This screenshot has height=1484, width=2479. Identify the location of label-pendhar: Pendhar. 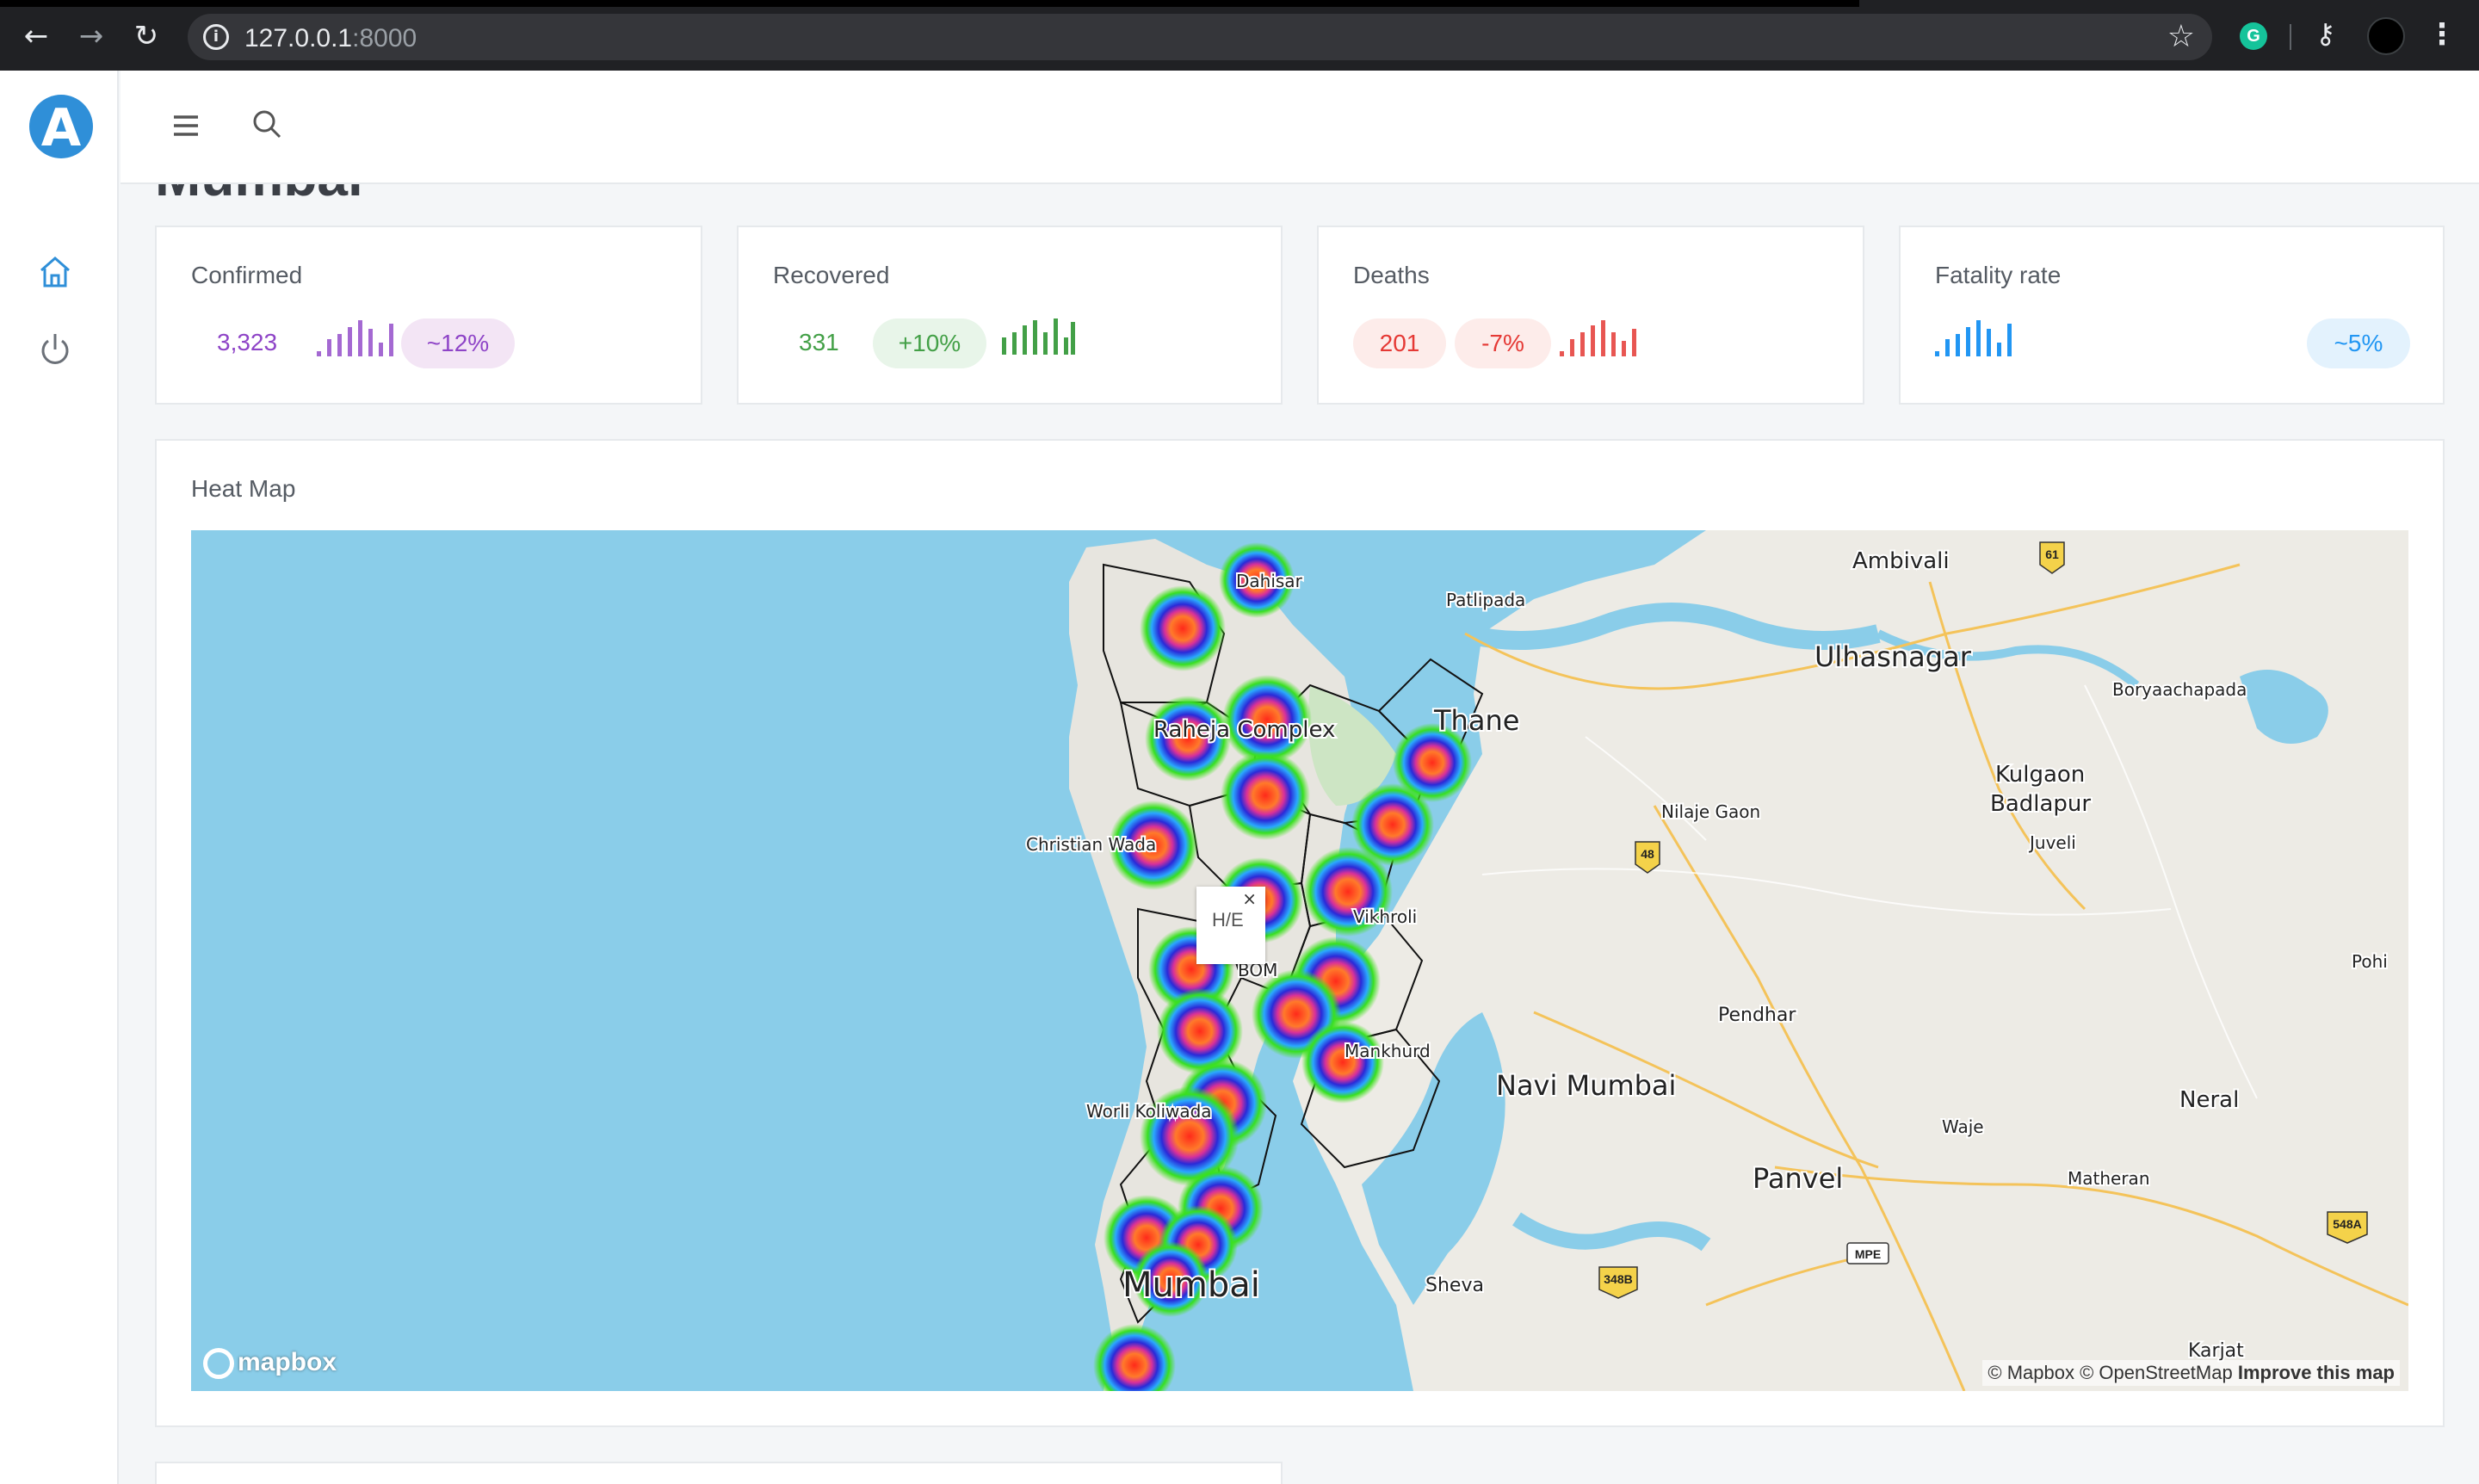
(1757, 1015).